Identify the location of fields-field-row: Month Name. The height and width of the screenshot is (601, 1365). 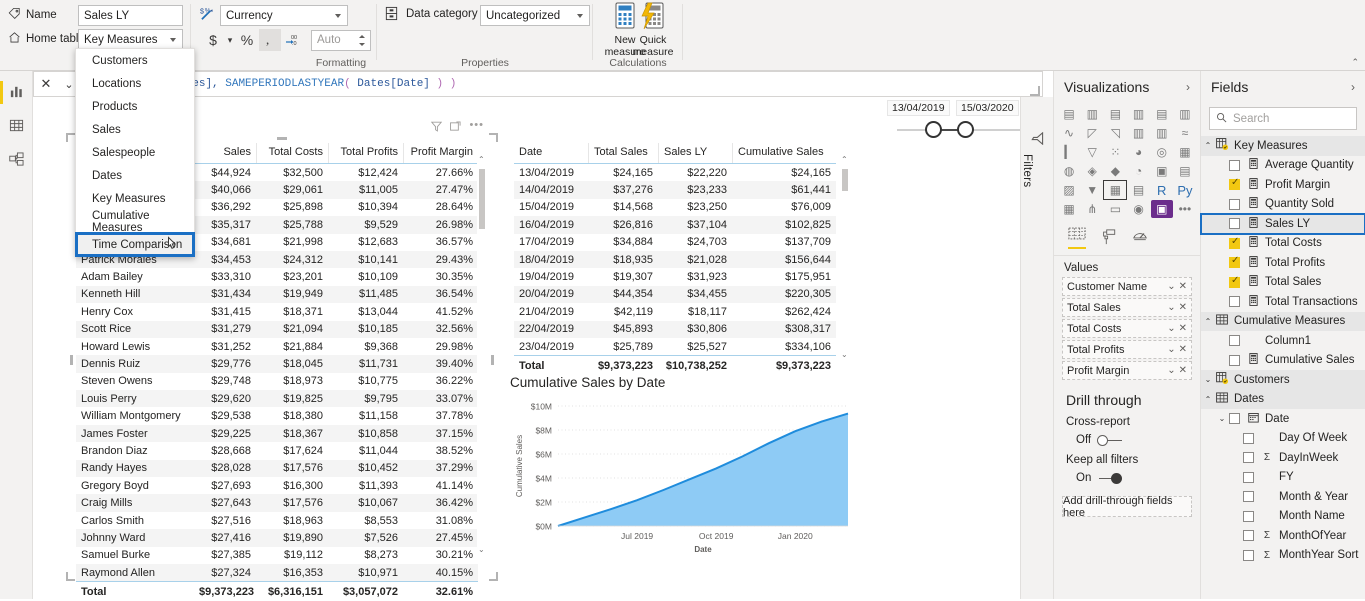
(1283, 517).